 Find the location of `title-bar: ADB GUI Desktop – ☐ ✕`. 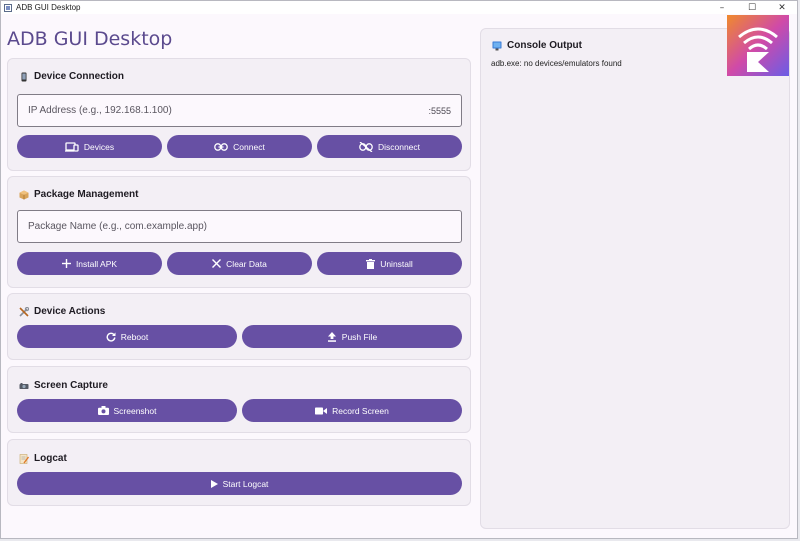

title-bar: ADB GUI Desktop – ☐ ✕ is located at coordinates (399, 7).